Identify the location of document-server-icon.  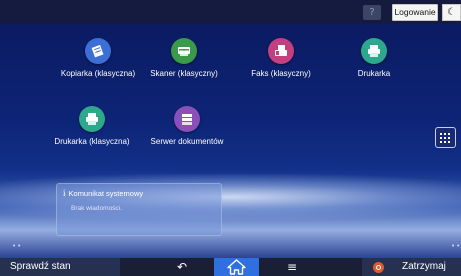
(187, 119).